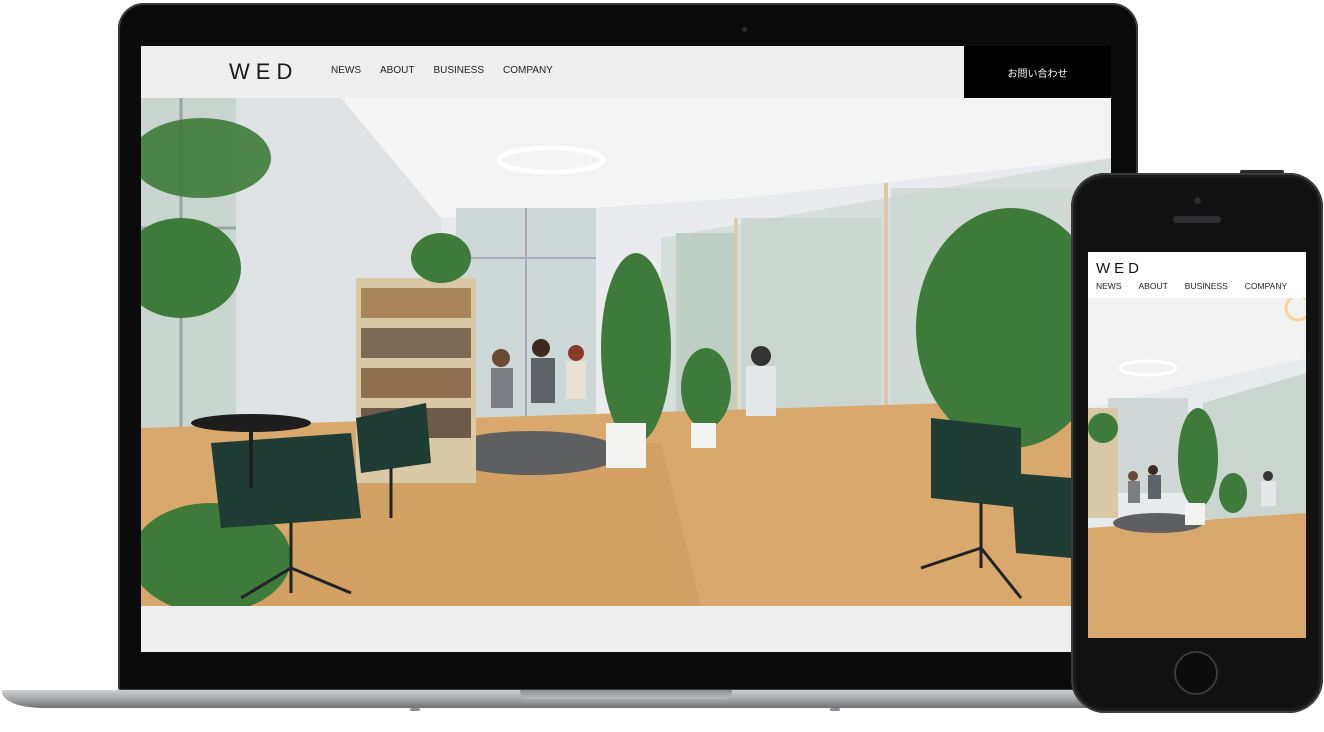  I want to click on nav-news: NEWS, so click(346, 70).